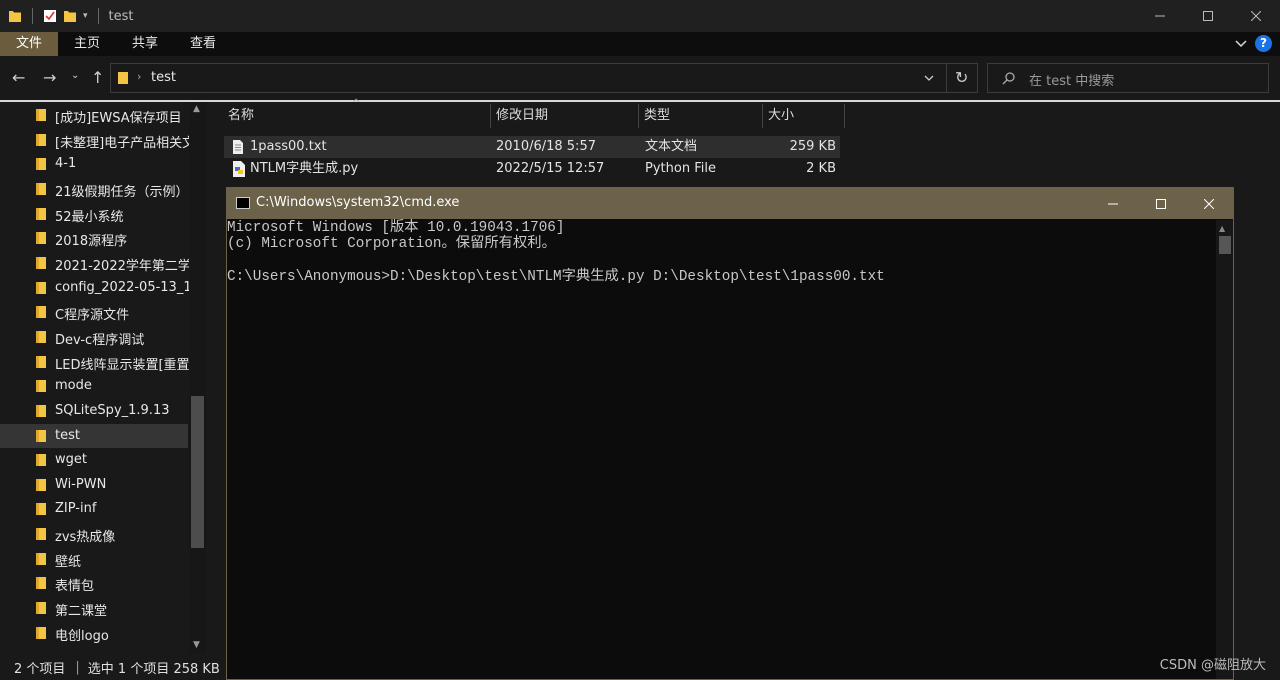  I want to click on sidebar-item-2021-2022: 2021-2022学年第二学期, so click(95, 263).